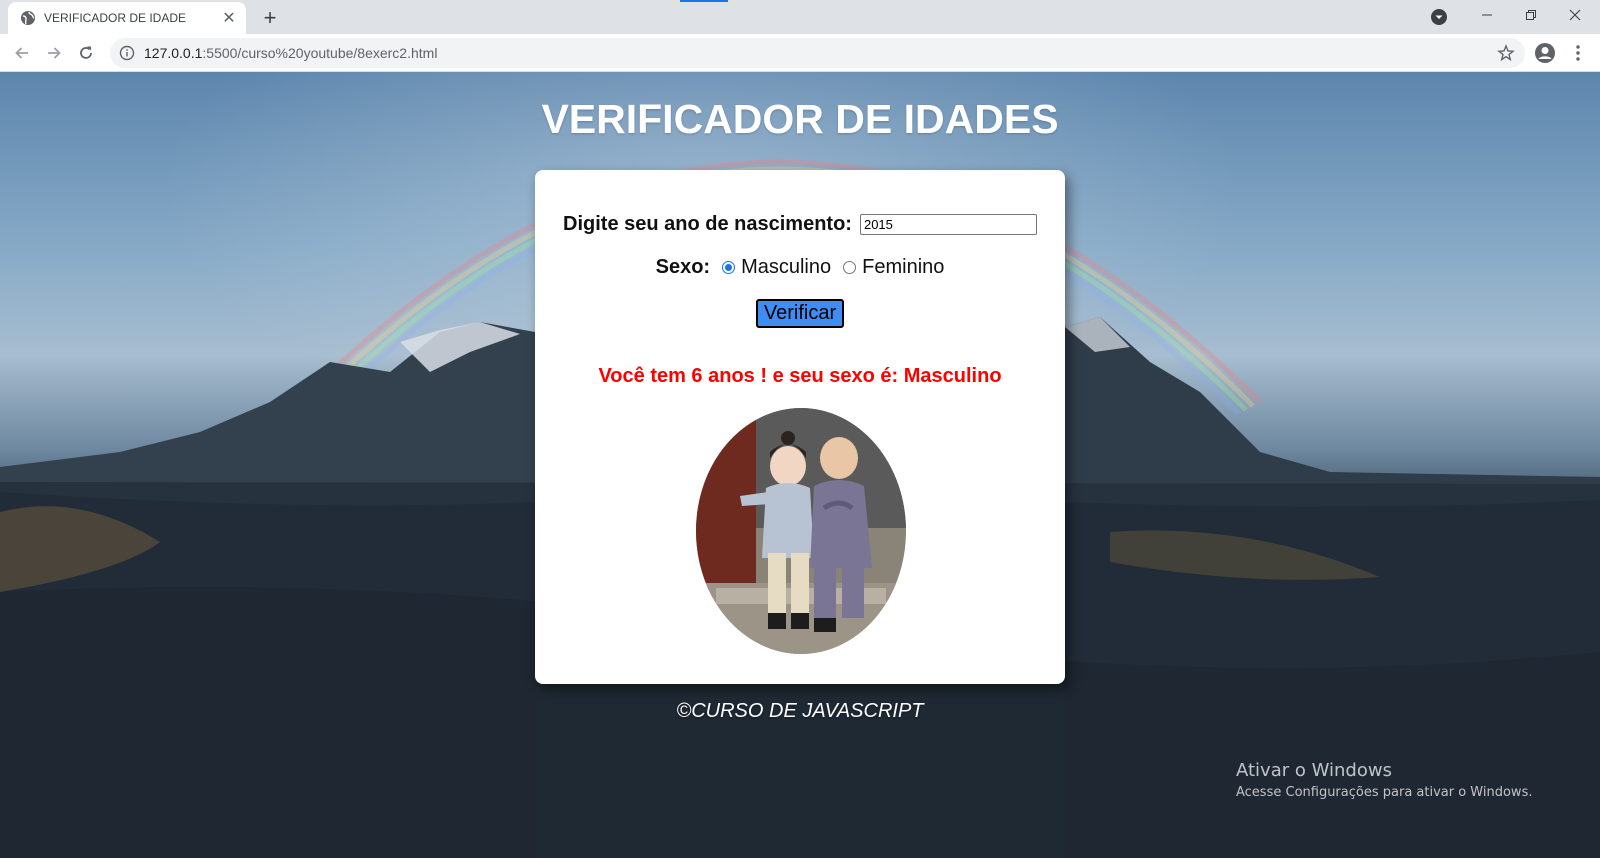 The width and height of the screenshot is (1600, 858). Describe the element at coordinates (704, 1) in the screenshot. I see `tab-loading-indicator` at that location.